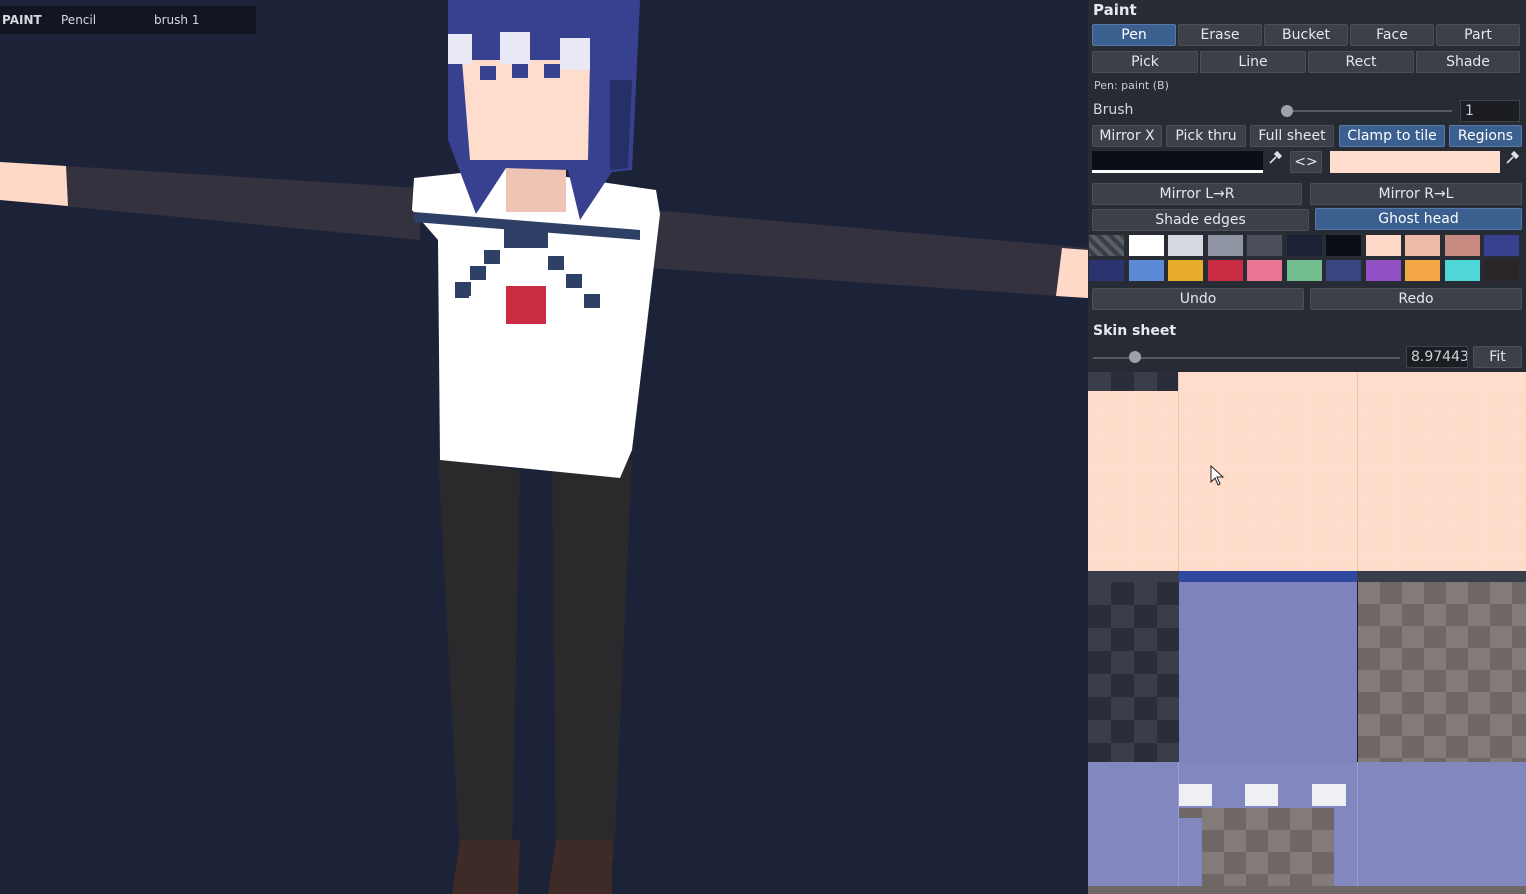  I want to click on tool-pen-button: Pen, so click(1134, 35).